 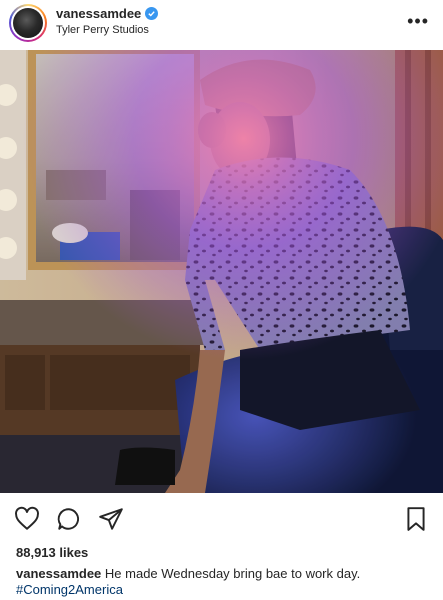 I want to click on likes-count: 88,913 likes, so click(x=52, y=552).